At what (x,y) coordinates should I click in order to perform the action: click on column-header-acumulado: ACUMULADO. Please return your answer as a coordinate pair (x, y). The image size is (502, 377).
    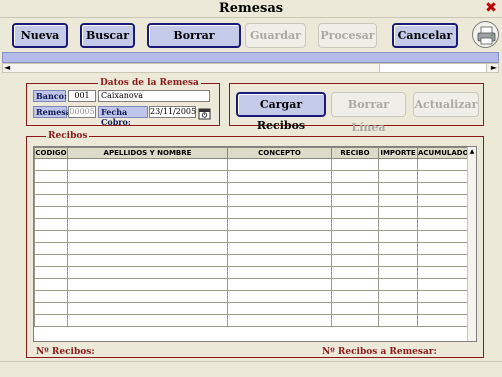
    Looking at the image, I should click on (443, 153).